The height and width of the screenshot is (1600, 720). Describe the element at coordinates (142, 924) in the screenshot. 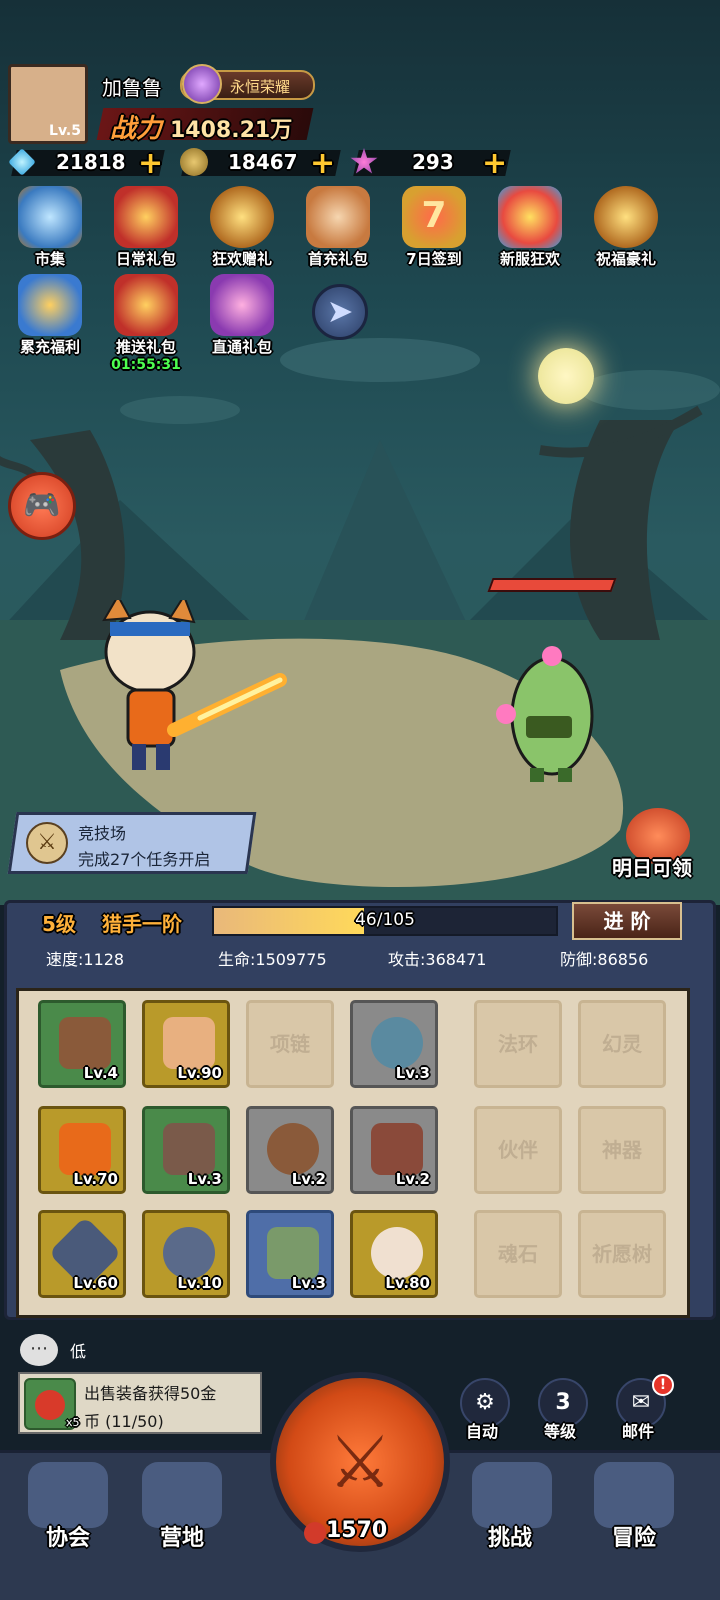

I see `hero-rank: 猎手一阶` at that location.